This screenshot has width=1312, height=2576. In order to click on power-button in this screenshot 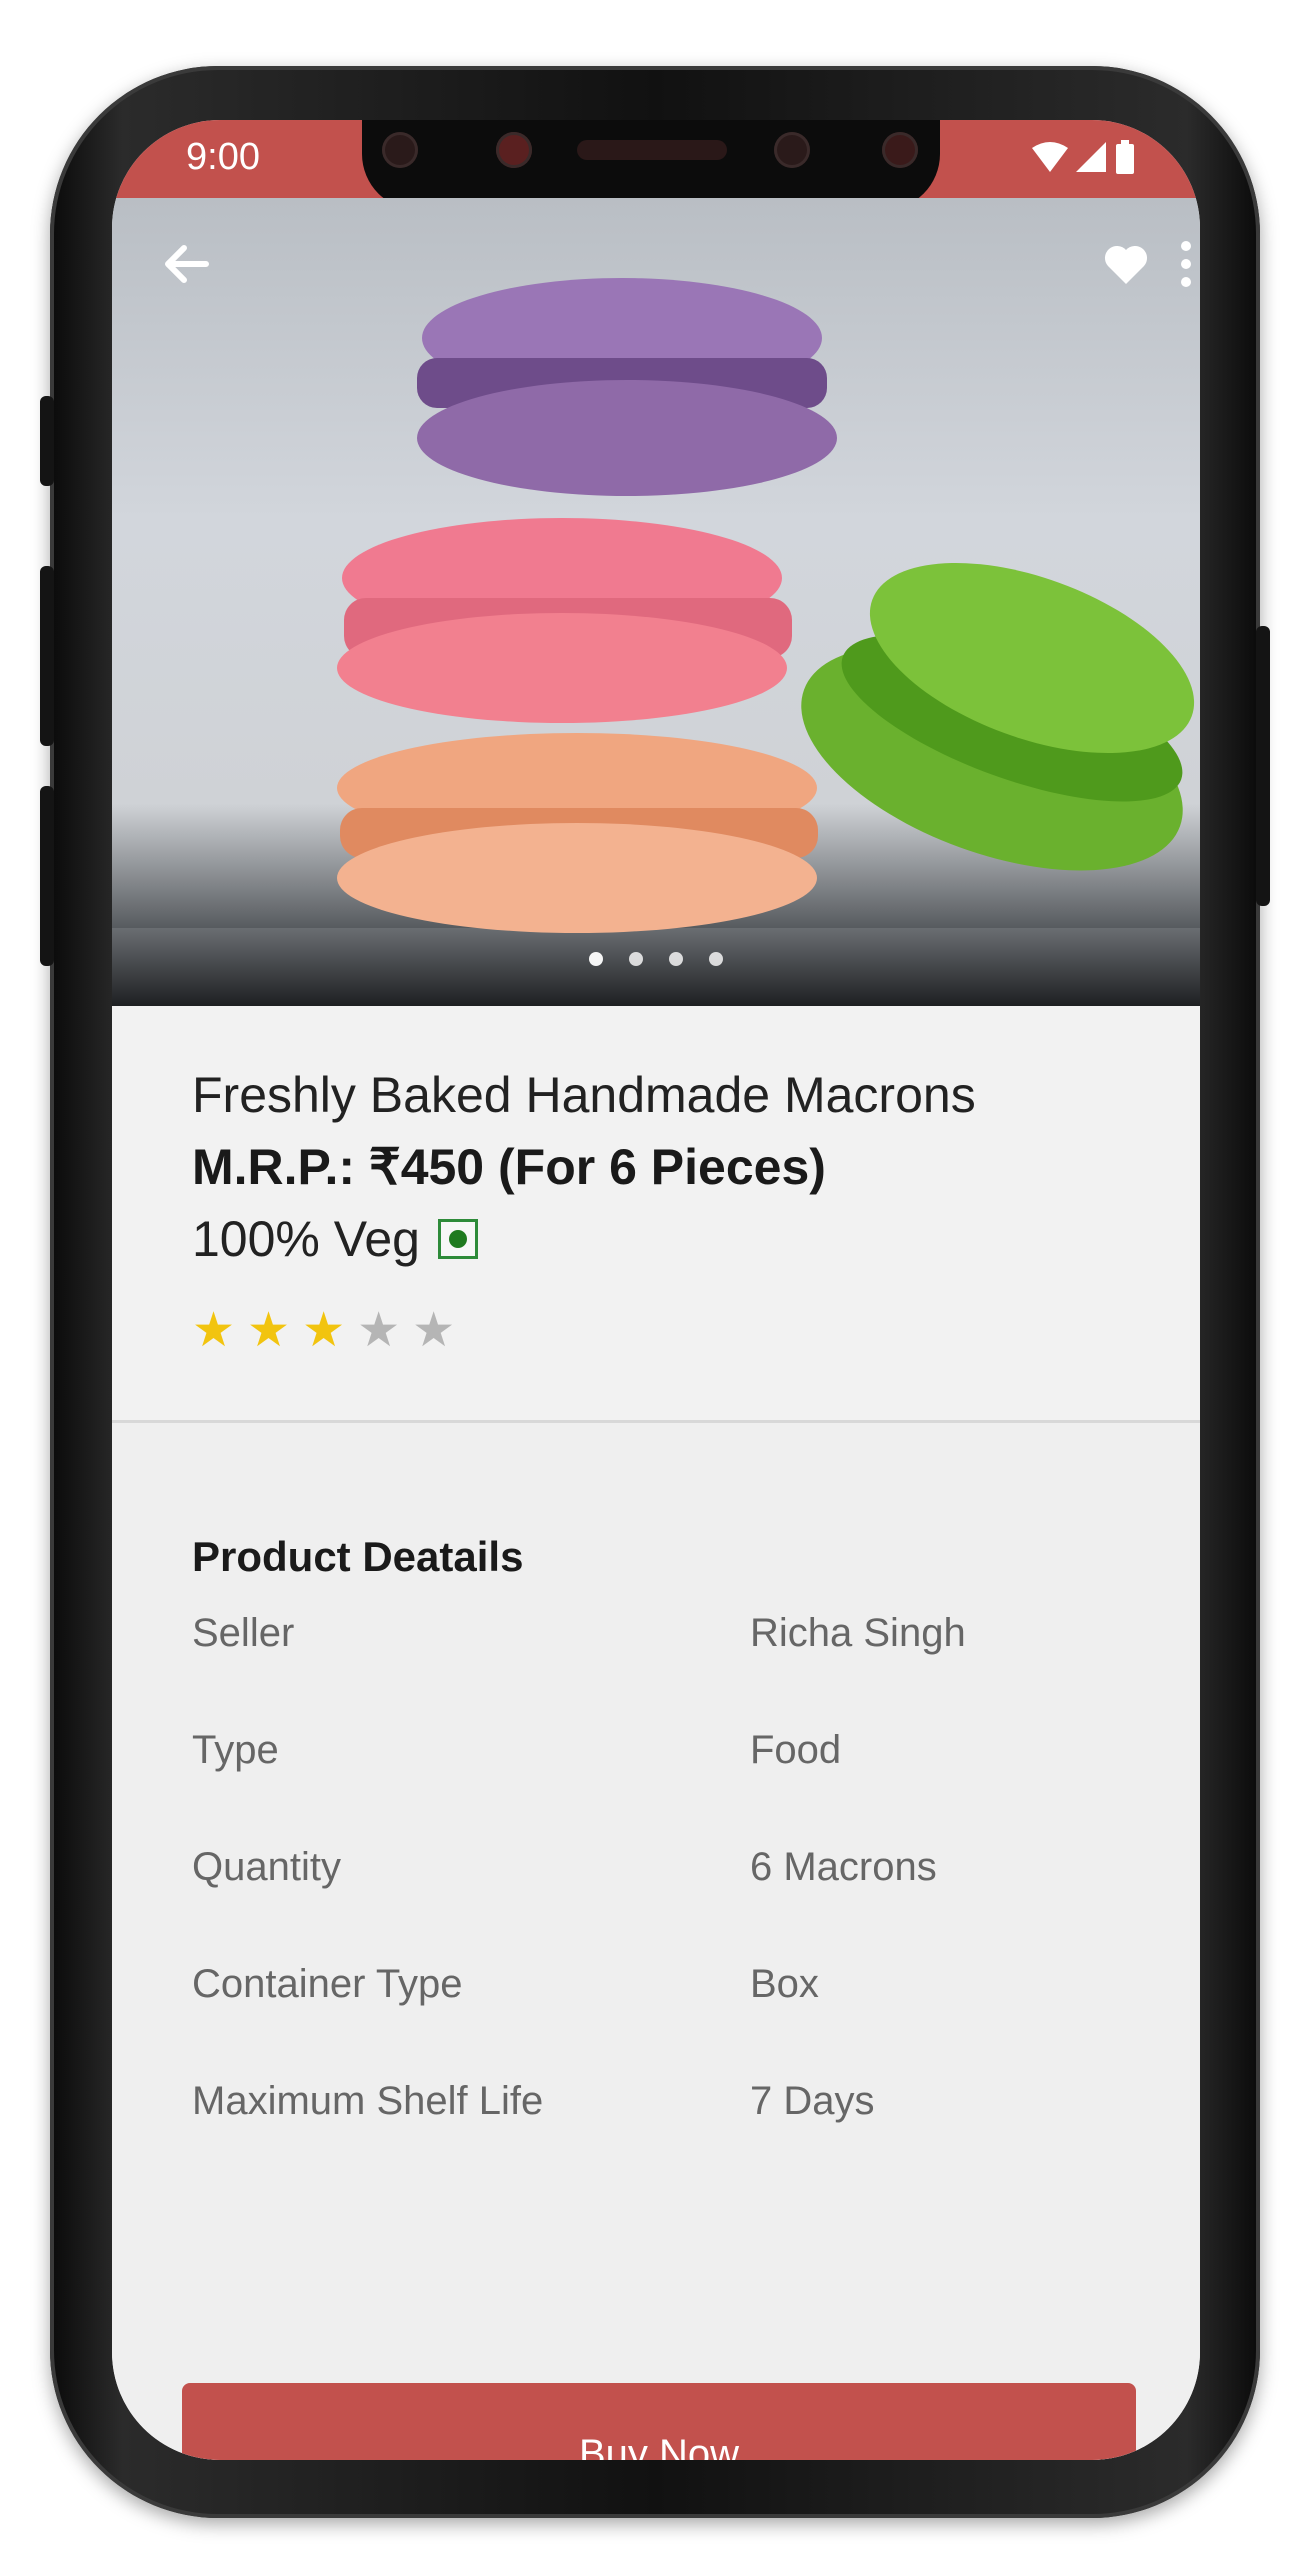, I will do `click(1263, 766)`.